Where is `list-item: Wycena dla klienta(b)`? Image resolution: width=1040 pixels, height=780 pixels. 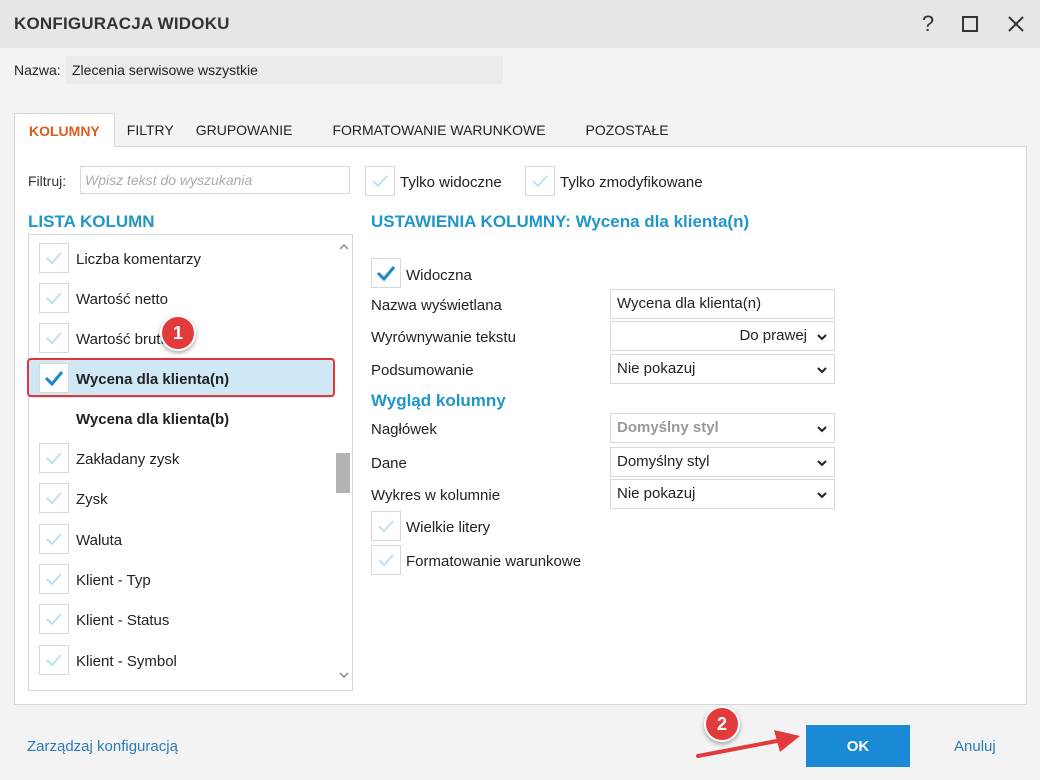 list-item: Wycena dla klienta(b) is located at coordinates (181, 418).